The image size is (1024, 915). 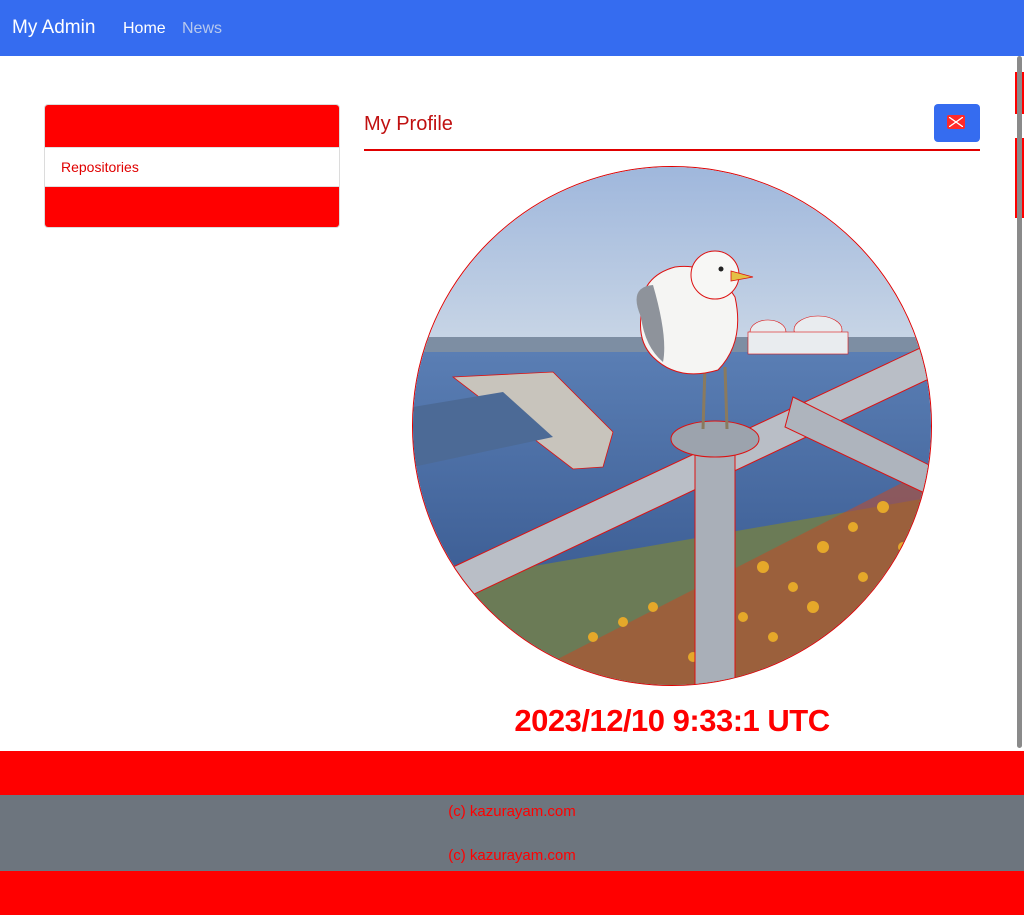 I want to click on sidebar-menu: Repositories, so click(x=192, y=166).